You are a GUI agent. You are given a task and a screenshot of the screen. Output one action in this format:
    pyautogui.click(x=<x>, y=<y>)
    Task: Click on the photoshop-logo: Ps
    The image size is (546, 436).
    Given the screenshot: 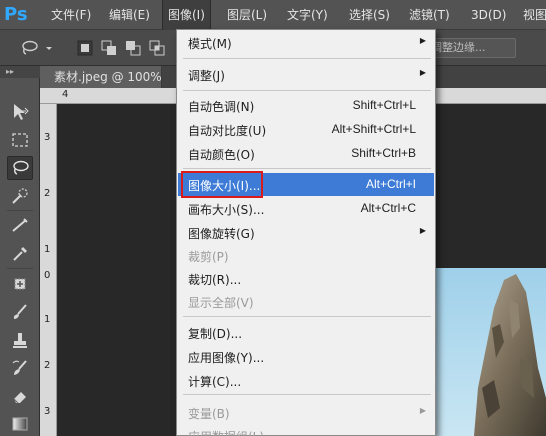 What is the action you would take?
    pyautogui.click(x=16, y=14)
    